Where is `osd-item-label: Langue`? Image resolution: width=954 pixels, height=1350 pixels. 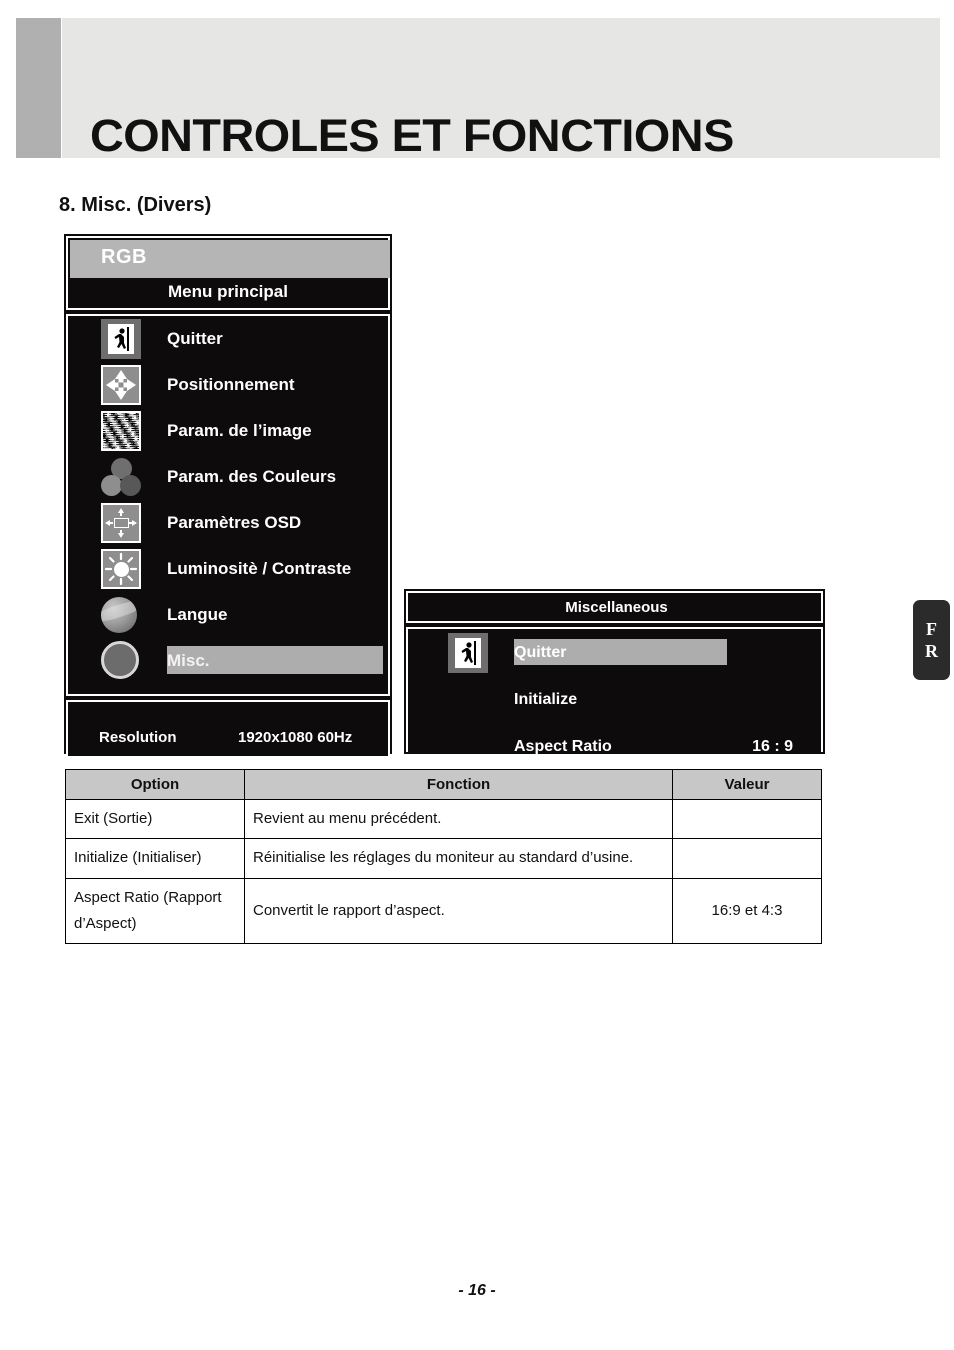 osd-item-label: Langue is located at coordinates (197, 614).